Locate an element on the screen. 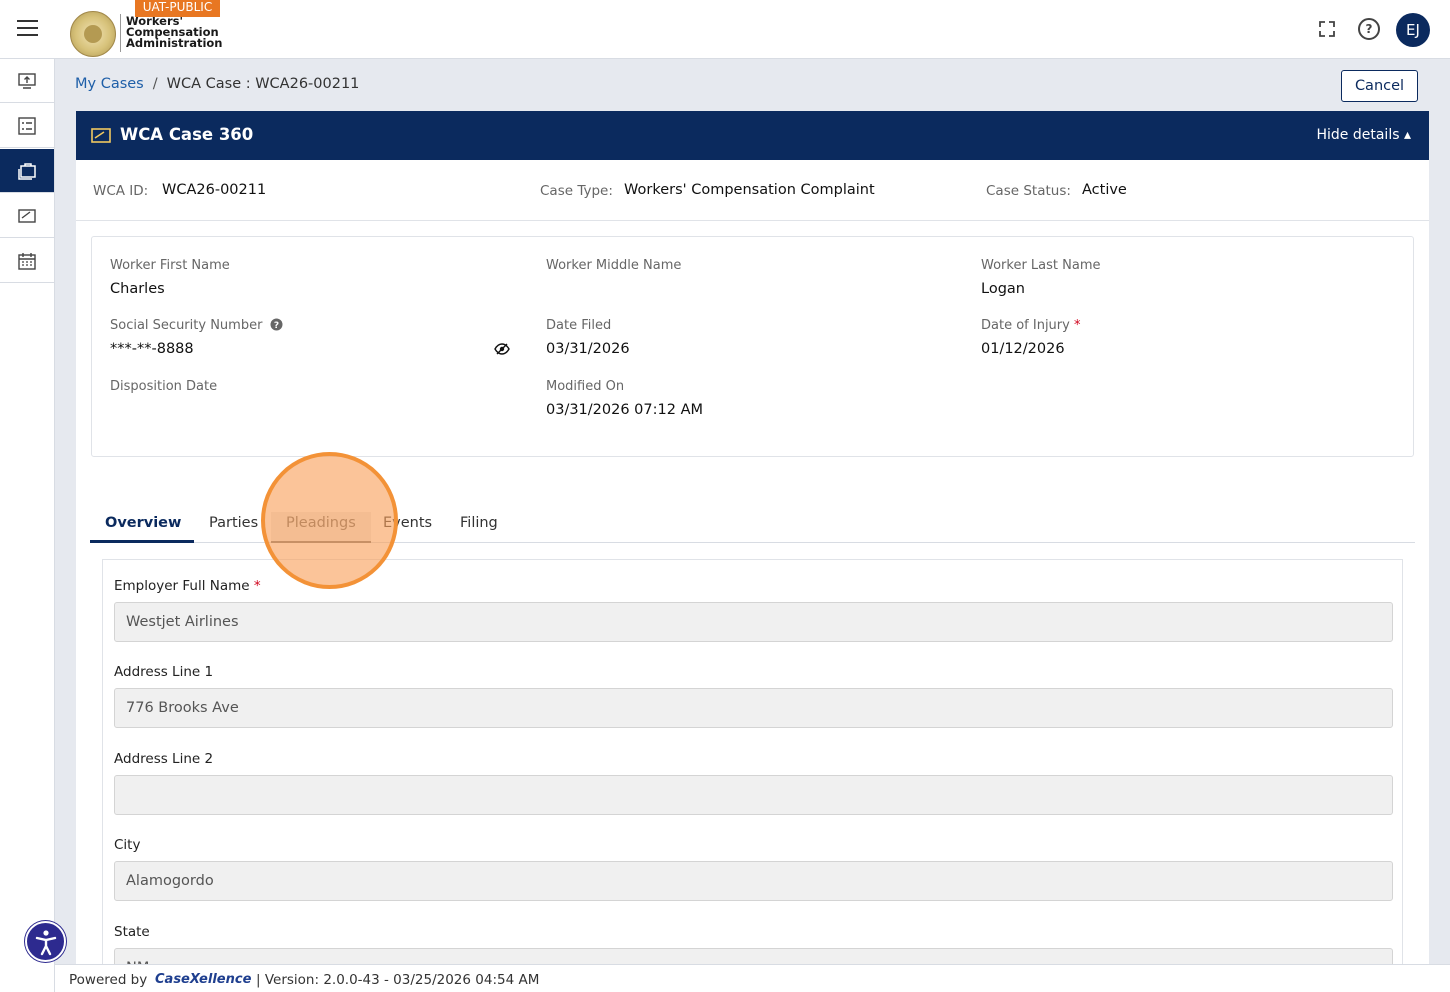 The image size is (1450, 992). eye-toggle-icon is located at coordinates (502, 349).